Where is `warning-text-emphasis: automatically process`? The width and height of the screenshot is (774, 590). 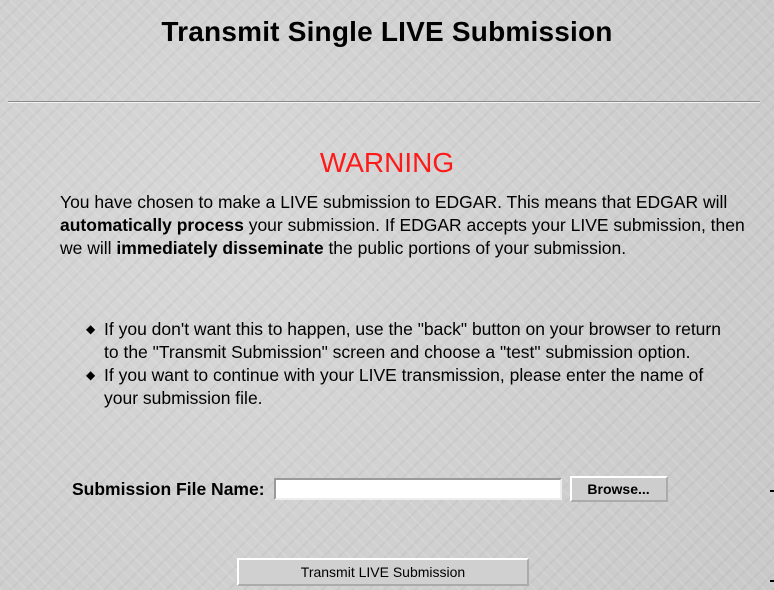 warning-text-emphasis: automatically process is located at coordinates (152, 225).